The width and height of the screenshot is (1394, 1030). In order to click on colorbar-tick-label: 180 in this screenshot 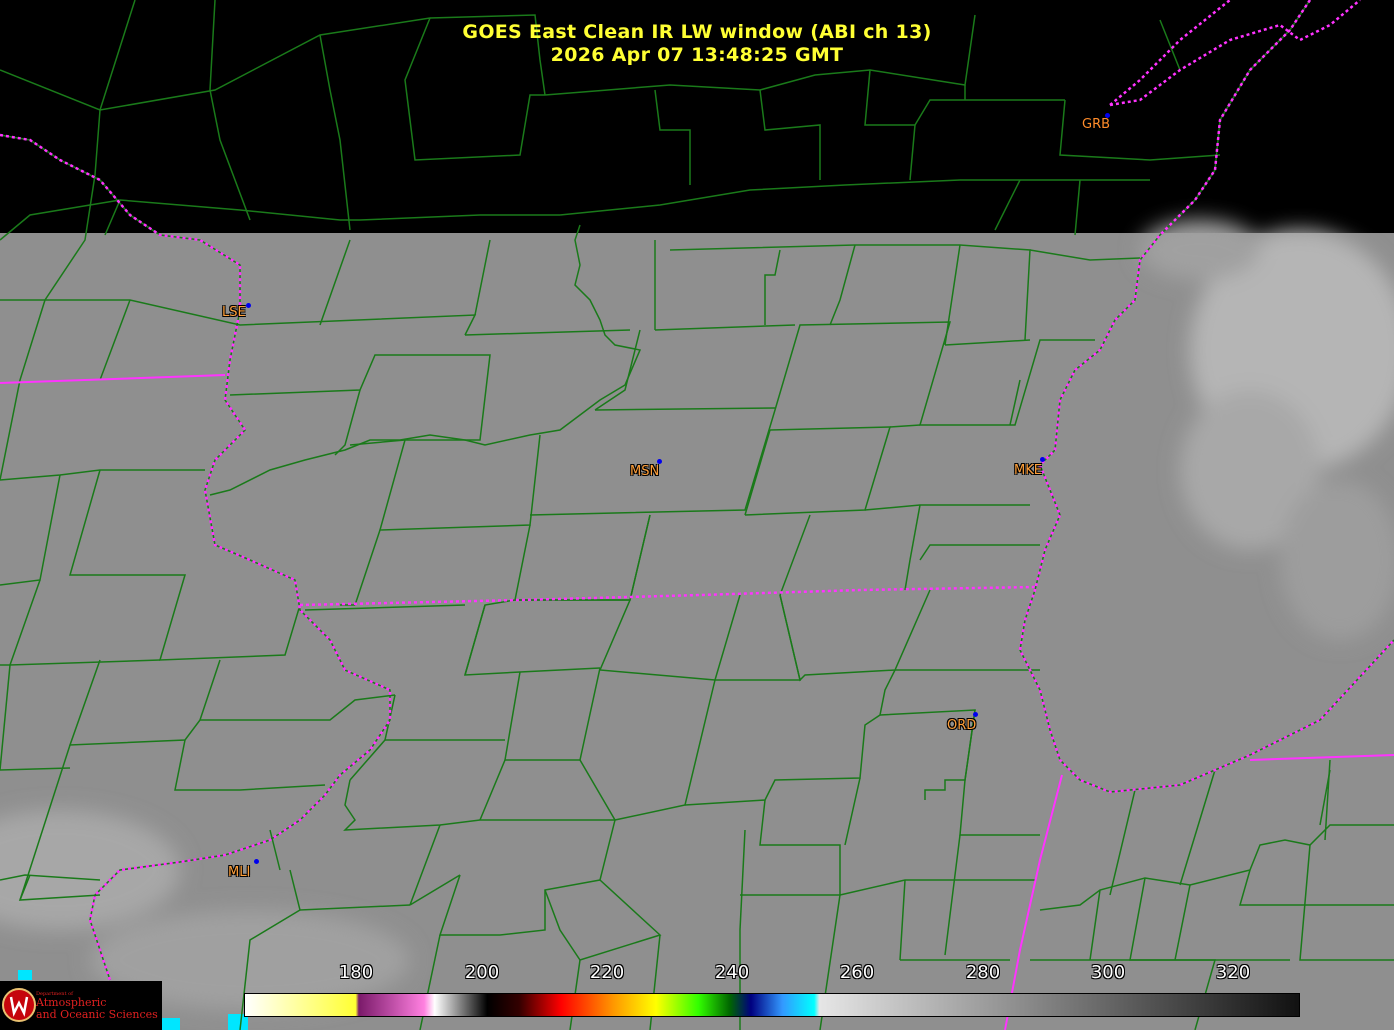, I will do `click(356, 972)`.